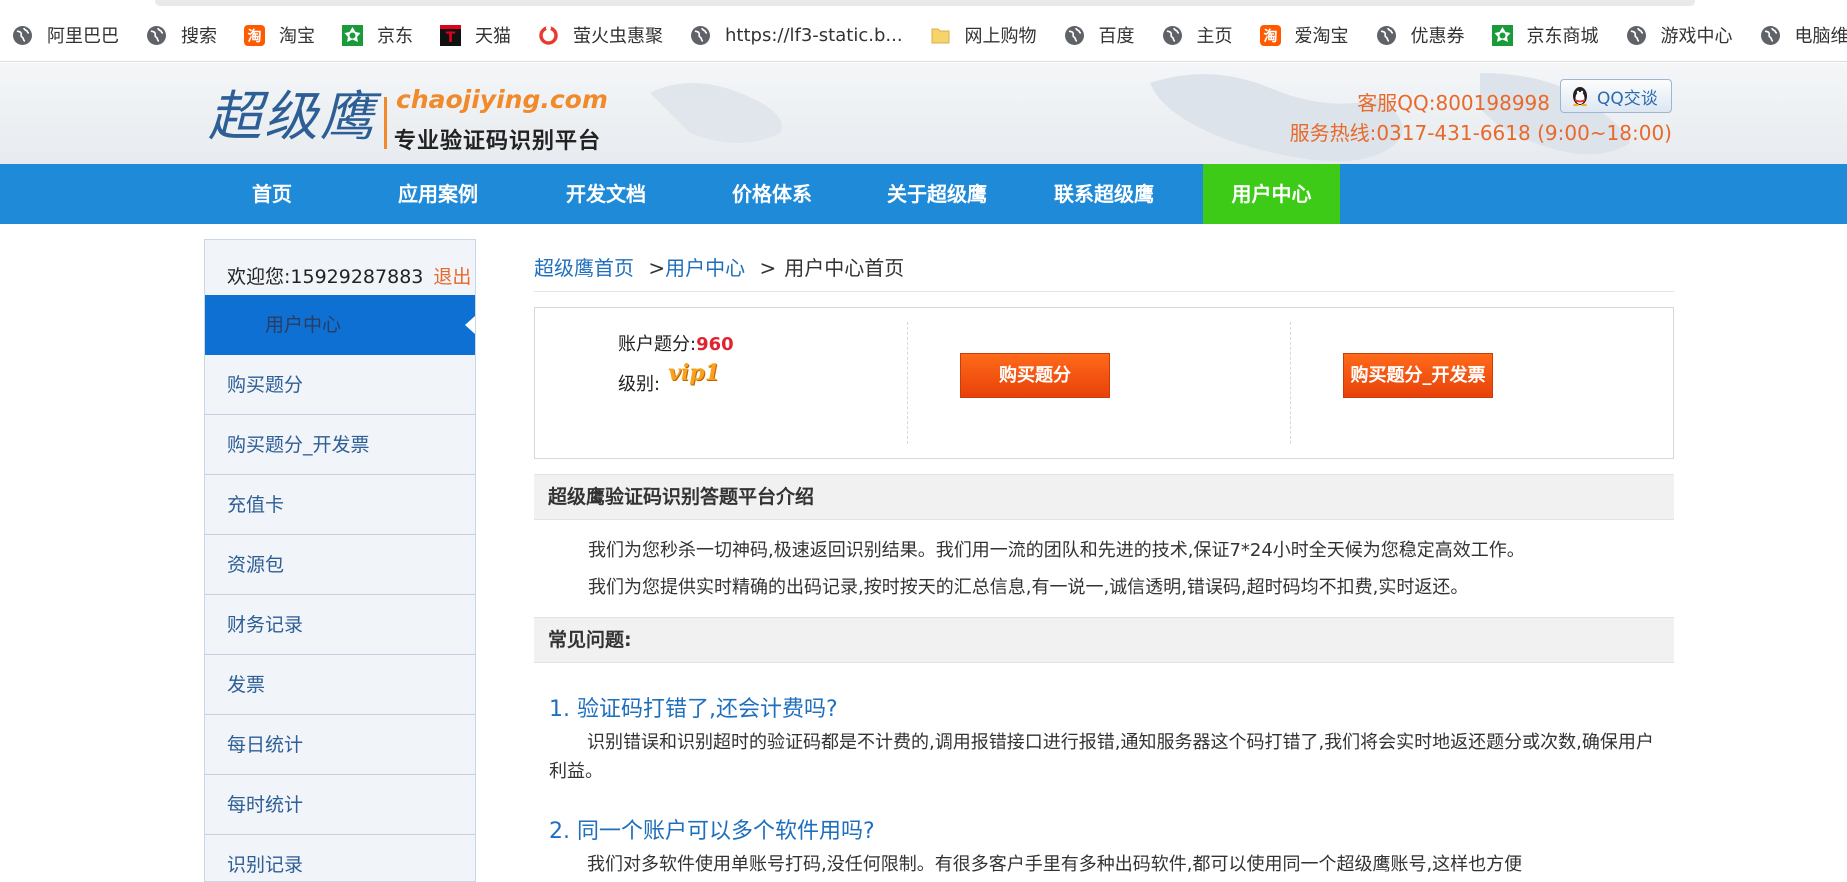  I want to click on ring-icon, so click(548, 35).